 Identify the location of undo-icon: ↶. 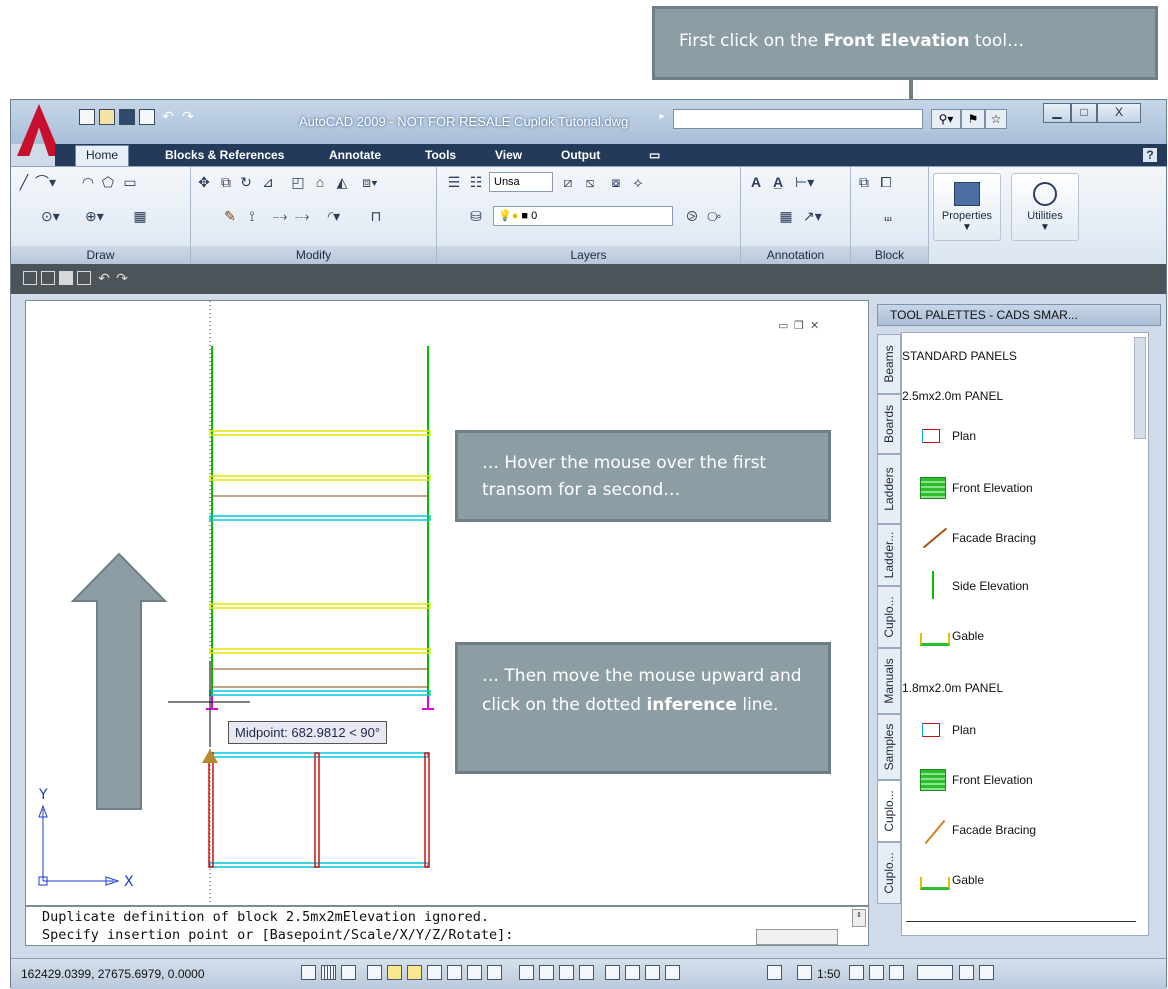
(168, 116).